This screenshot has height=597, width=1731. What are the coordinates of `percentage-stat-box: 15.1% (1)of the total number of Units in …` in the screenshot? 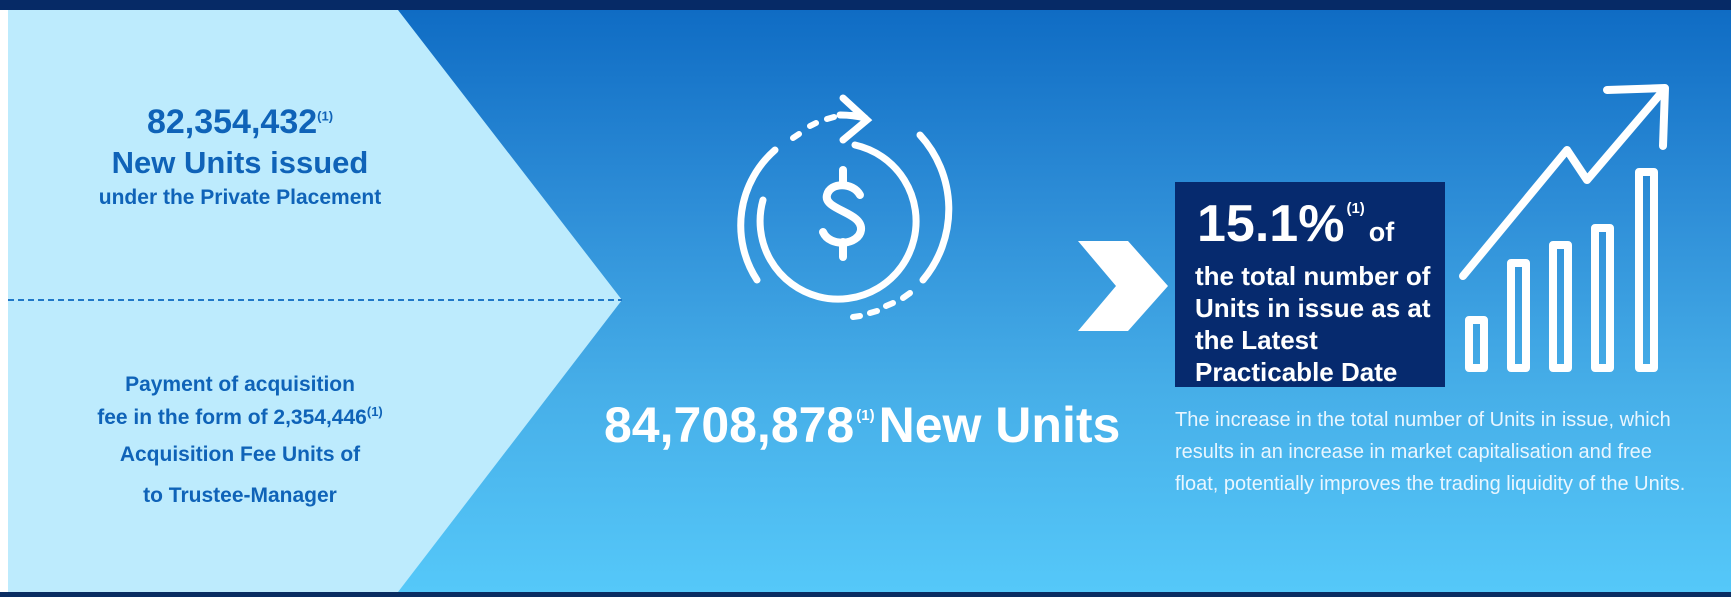 It's located at (1310, 284).